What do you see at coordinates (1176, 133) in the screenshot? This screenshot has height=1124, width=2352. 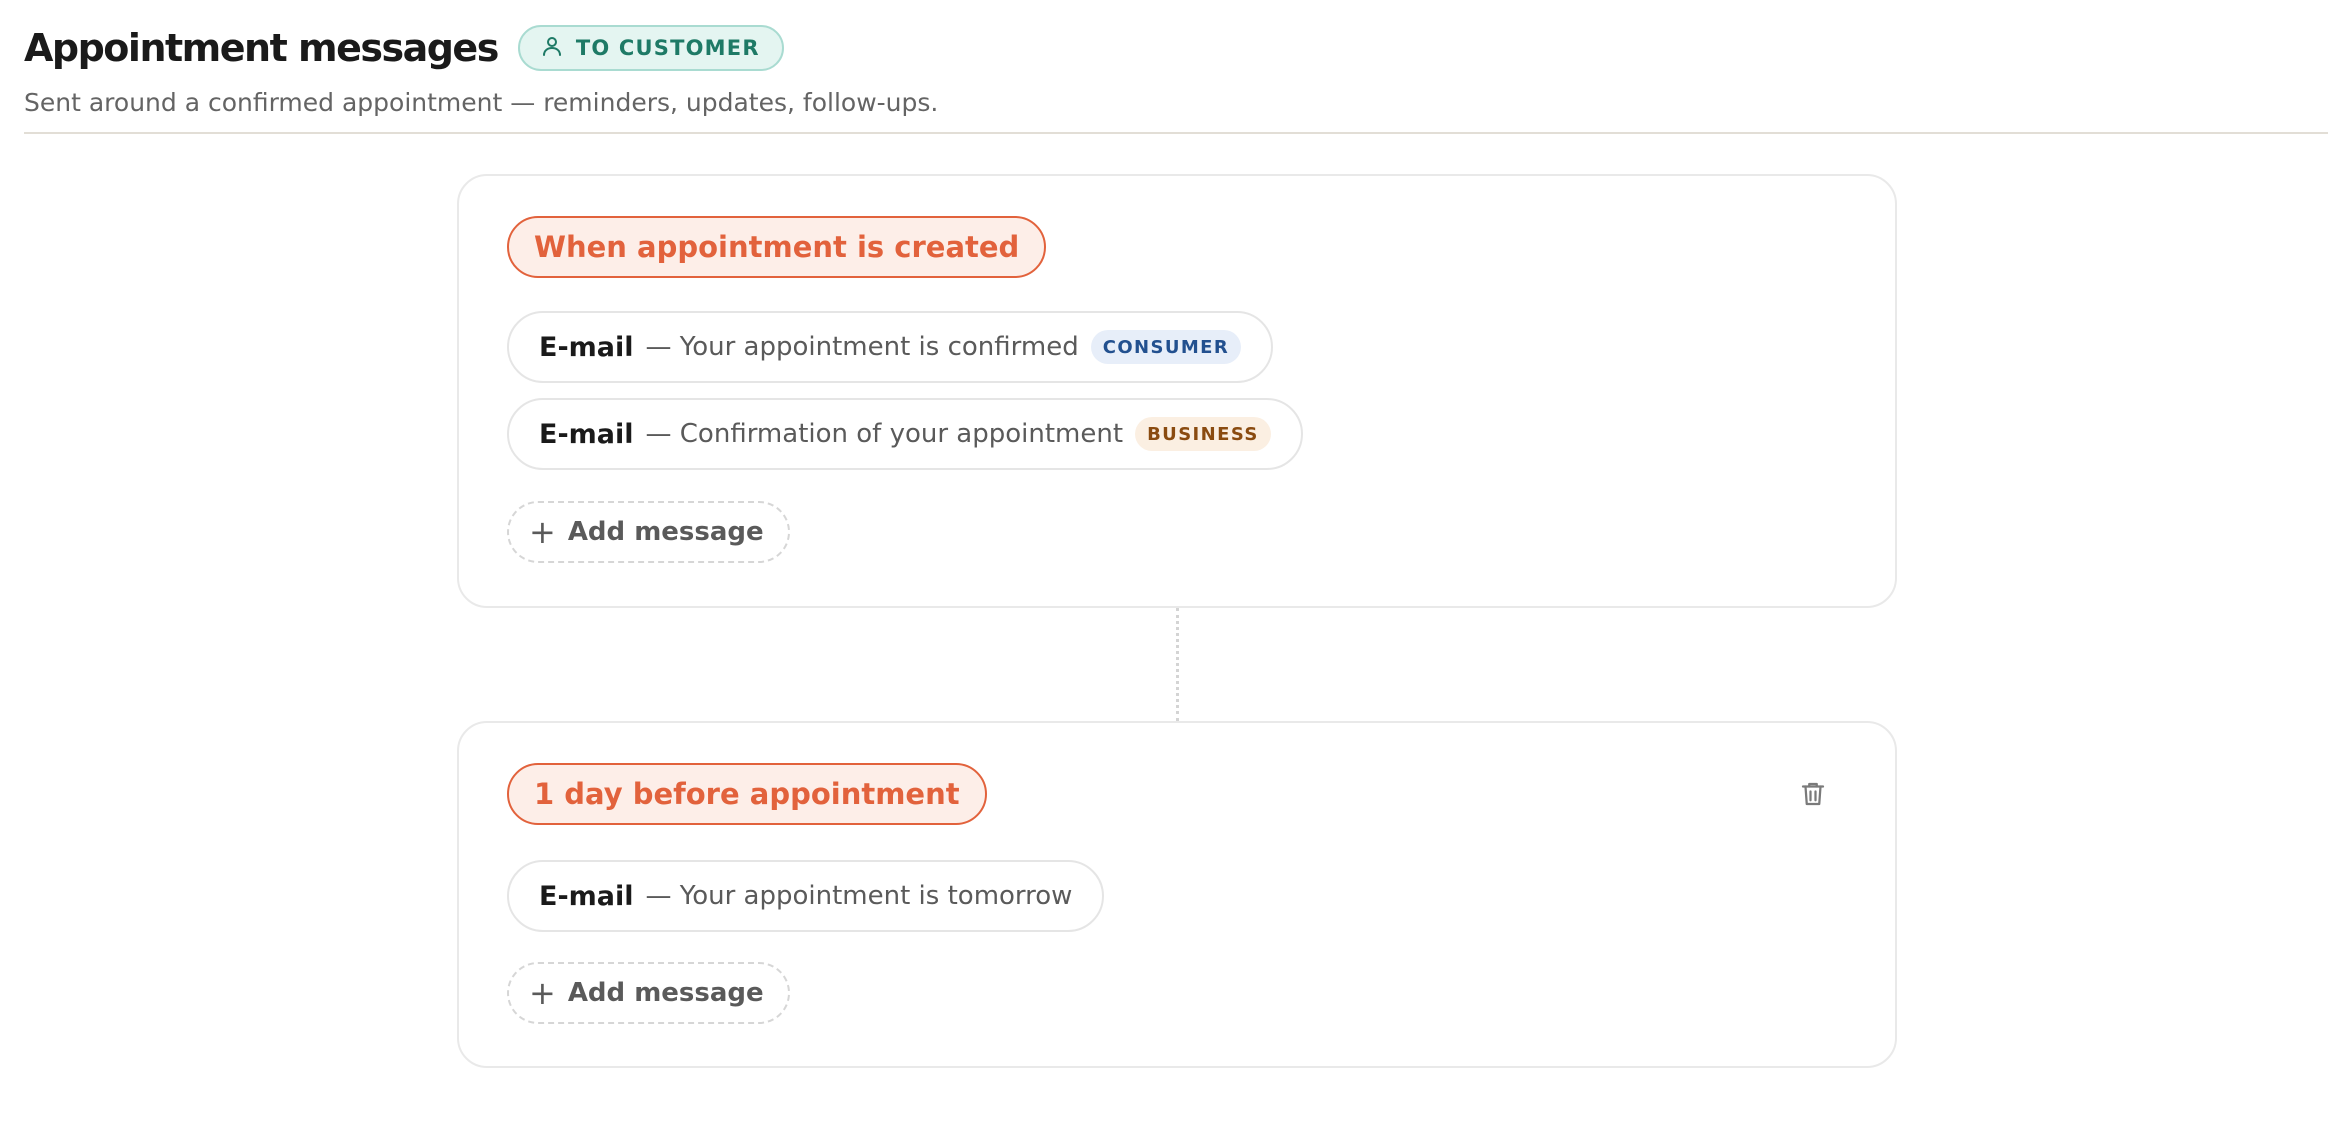 I see `header-divider` at bounding box center [1176, 133].